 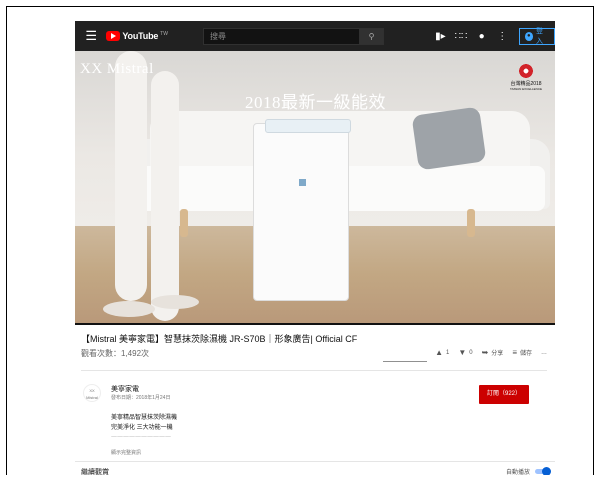 I want to click on publish-date: 發布日期：2018年1月24日, so click(x=141, y=398).